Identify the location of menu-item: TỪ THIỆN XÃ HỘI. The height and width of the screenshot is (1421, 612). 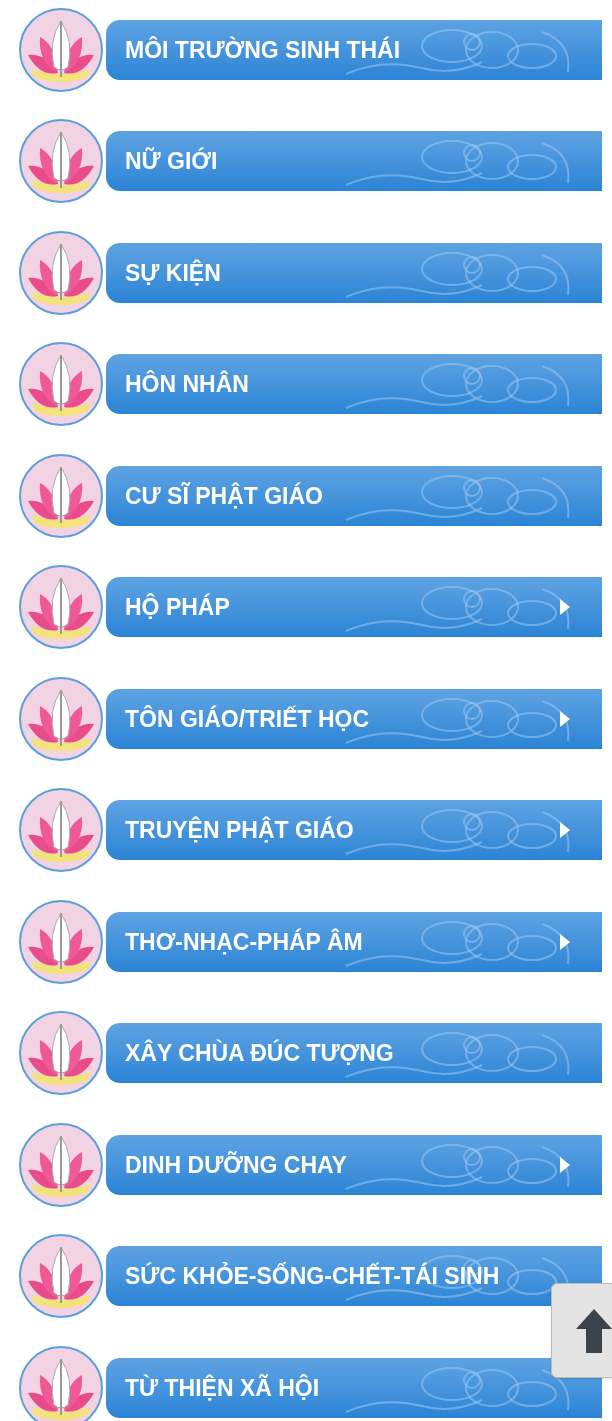
(354, 1387).